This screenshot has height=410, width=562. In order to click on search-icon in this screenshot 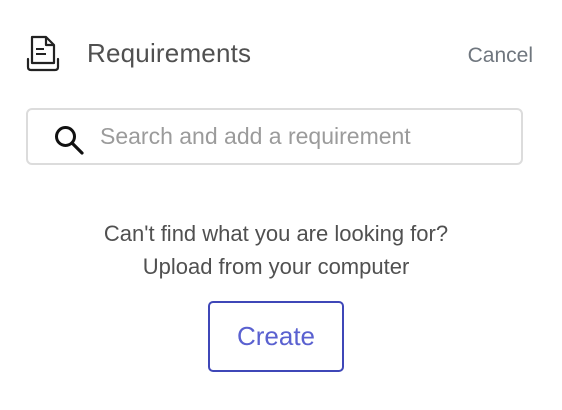, I will do `click(69, 140)`.